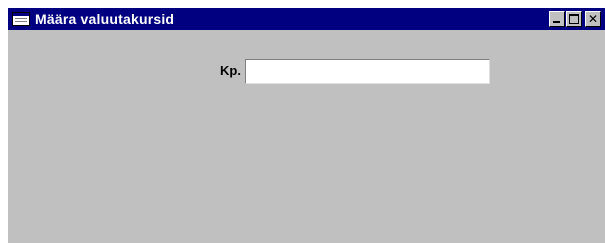  Describe the element at coordinates (230, 70) in the screenshot. I see `kp-label: Kp.` at that location.